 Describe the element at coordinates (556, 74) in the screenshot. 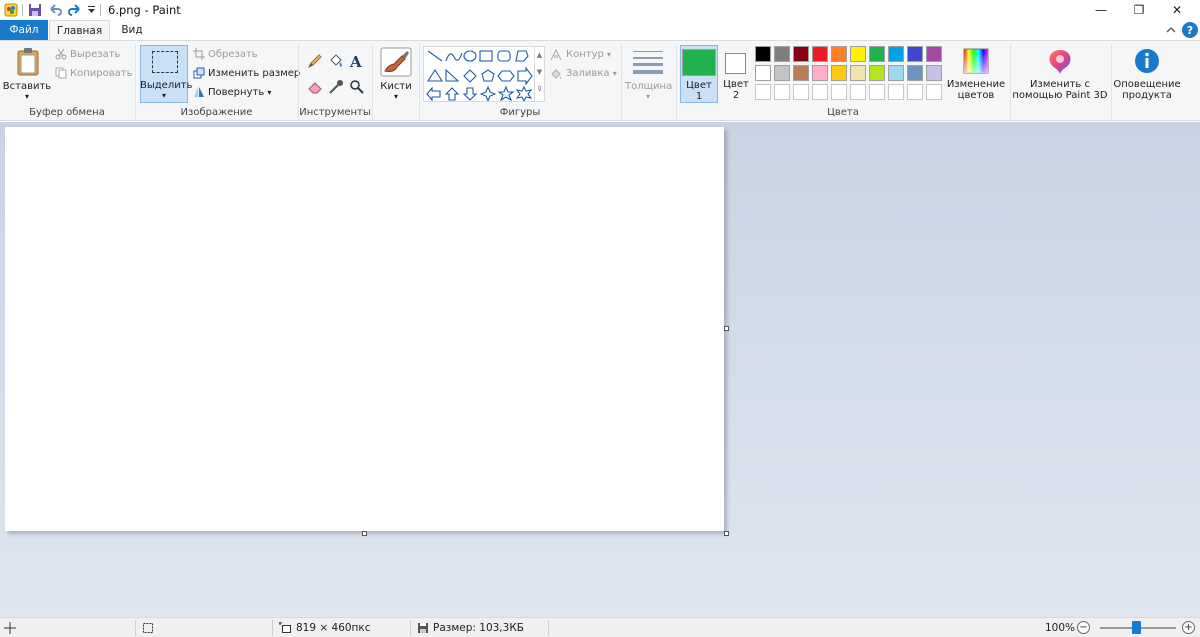

I see `fill-icon` at that location.